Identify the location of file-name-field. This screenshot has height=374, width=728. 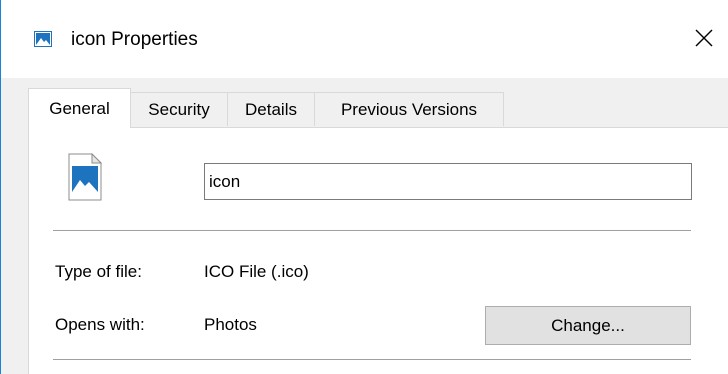
(448, 181).